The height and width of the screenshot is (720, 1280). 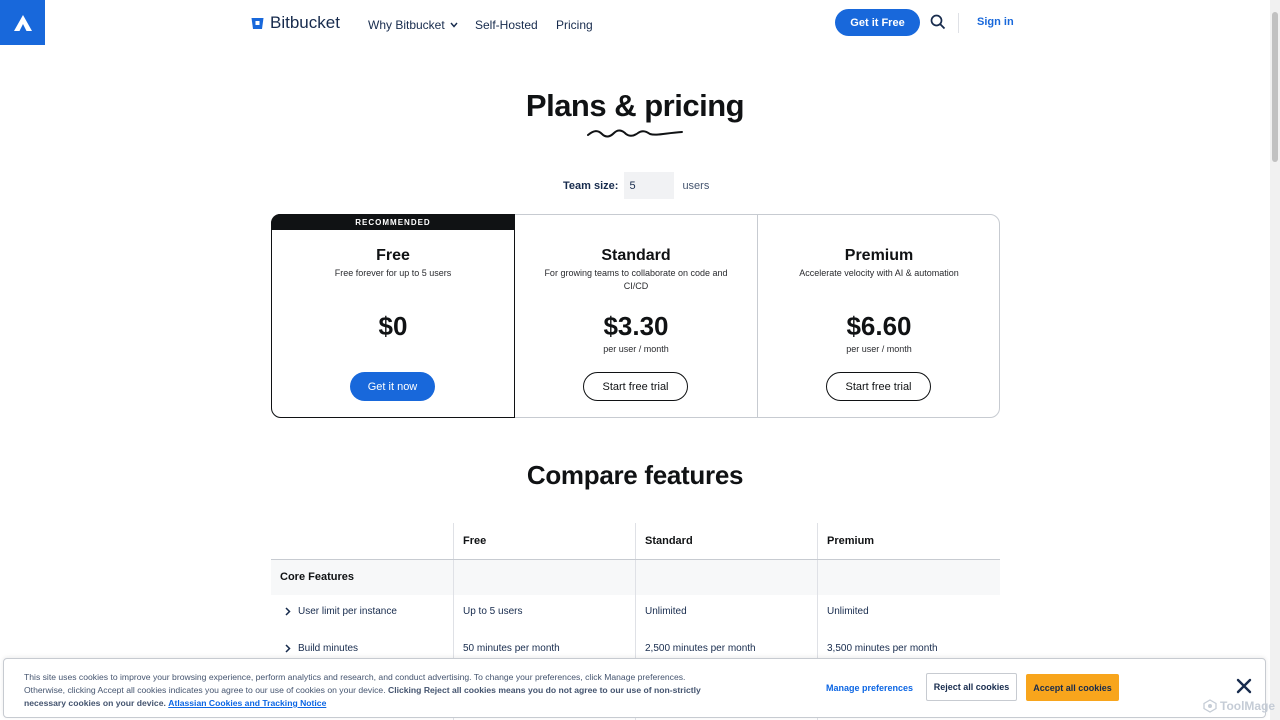 What do you see at coordinates (454, 25) in the screenshot?
I see `chevron-down-icon` at bounding box center [454, 25].